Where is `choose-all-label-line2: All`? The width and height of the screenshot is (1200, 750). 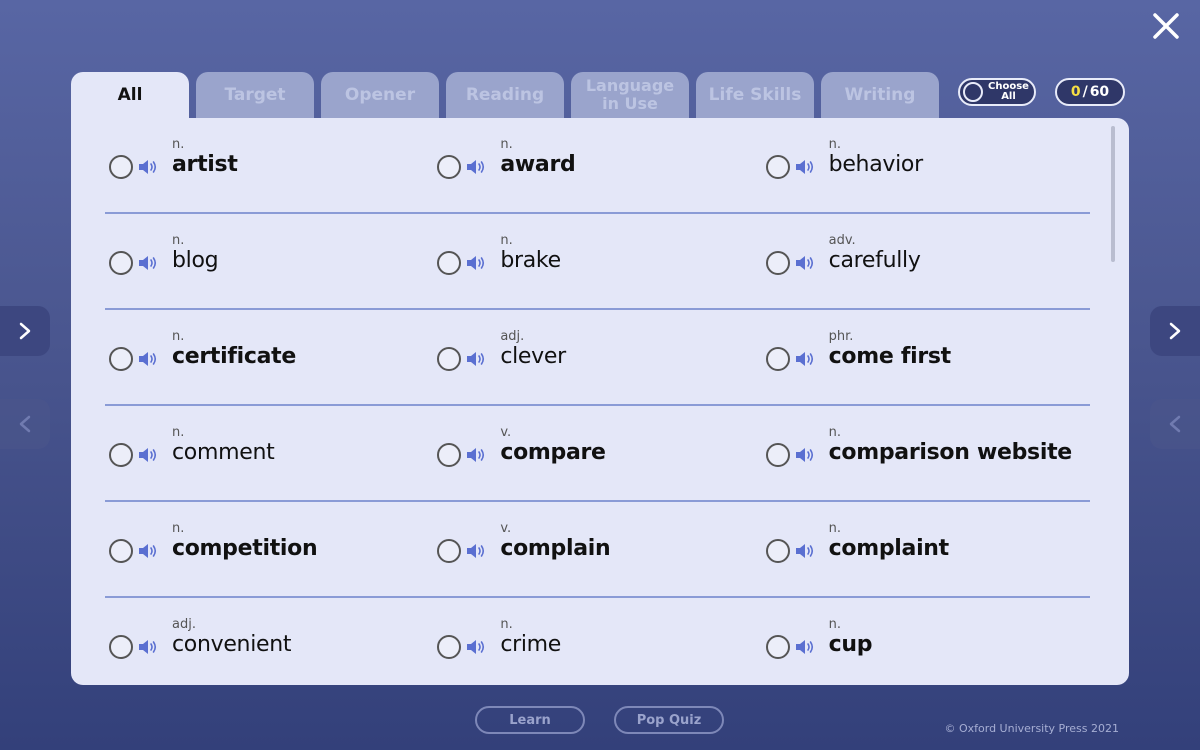 choose-all-label-line2: All is located at coordinates (1008, 96).